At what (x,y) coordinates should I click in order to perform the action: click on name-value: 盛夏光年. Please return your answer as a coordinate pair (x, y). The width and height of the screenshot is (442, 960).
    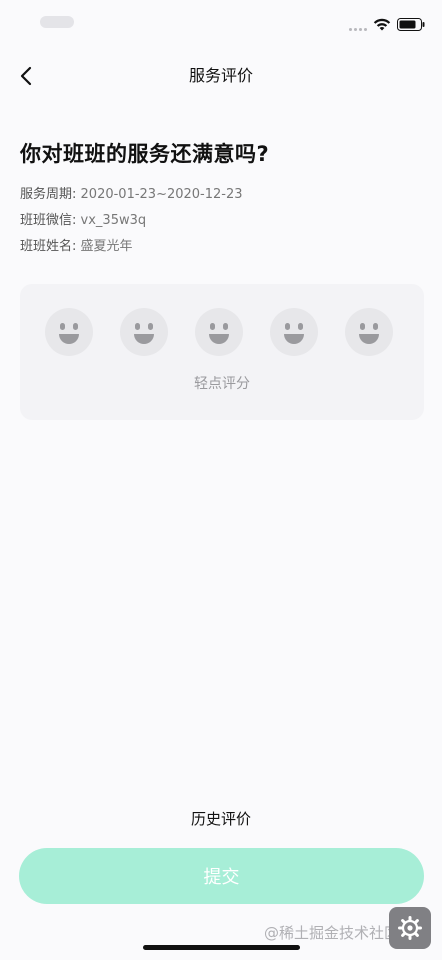
    Looking at the image, I should click on (106, 246).